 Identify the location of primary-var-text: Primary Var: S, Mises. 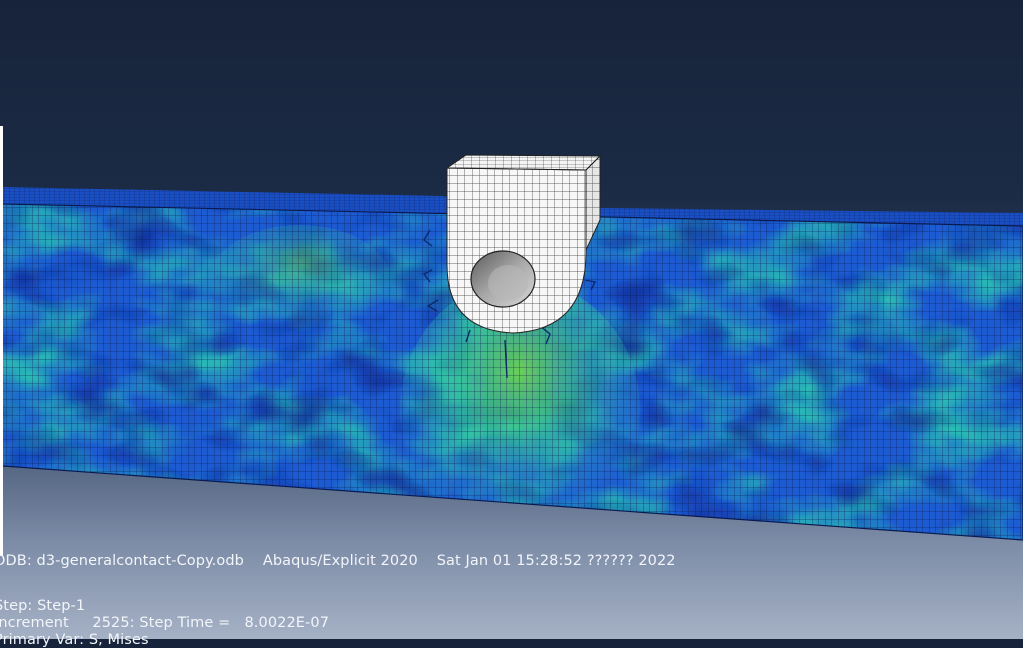
(74, 640).